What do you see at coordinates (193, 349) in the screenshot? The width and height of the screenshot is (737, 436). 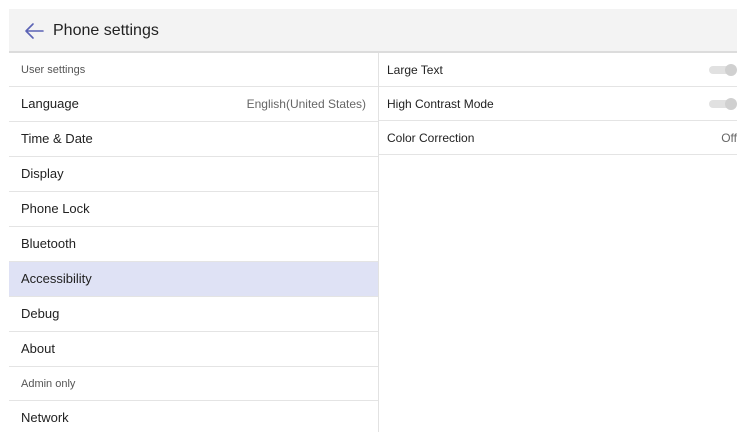 I see `sidebar-item-about: About` at bounding box center [193, 349].